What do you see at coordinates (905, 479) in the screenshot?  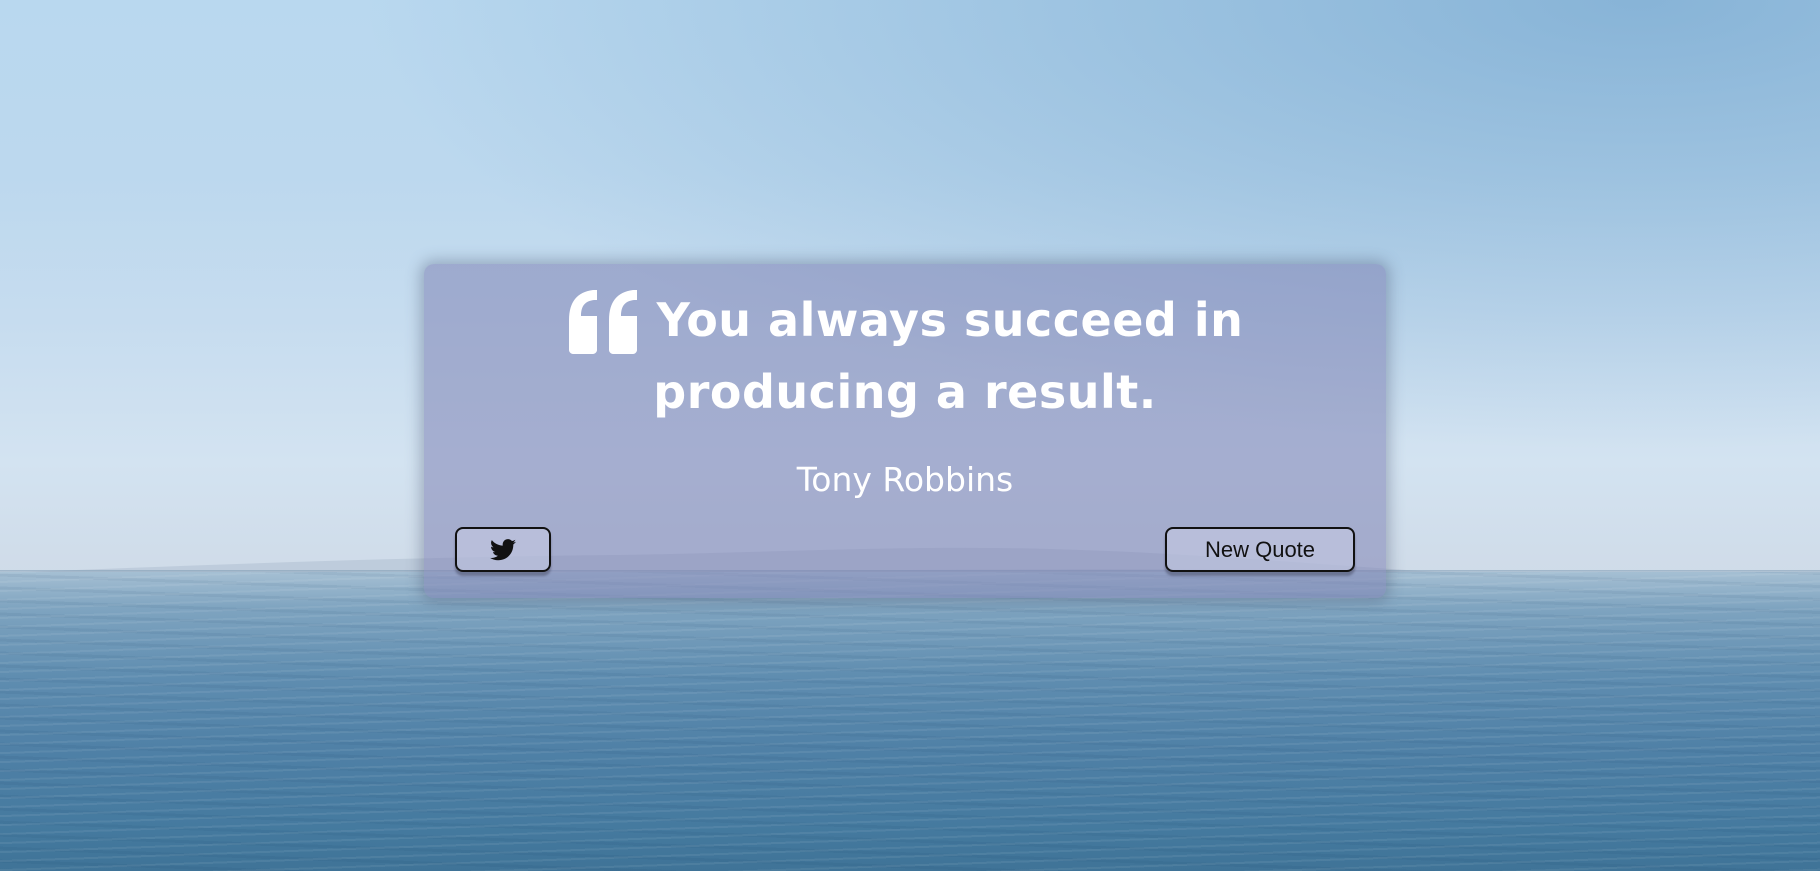 I see `quote-author: Tony Robbins` at bounding box center [905, 479].